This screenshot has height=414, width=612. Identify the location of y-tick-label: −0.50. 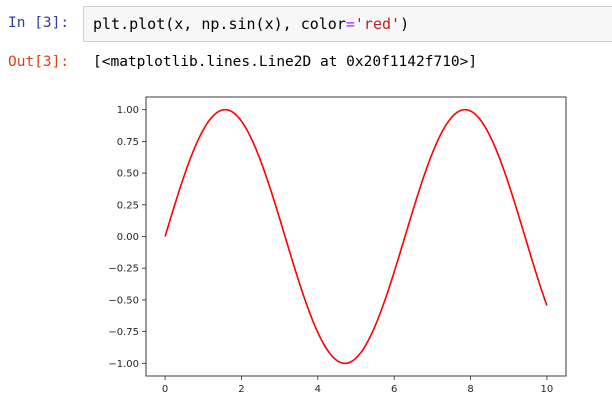
(123, 300).